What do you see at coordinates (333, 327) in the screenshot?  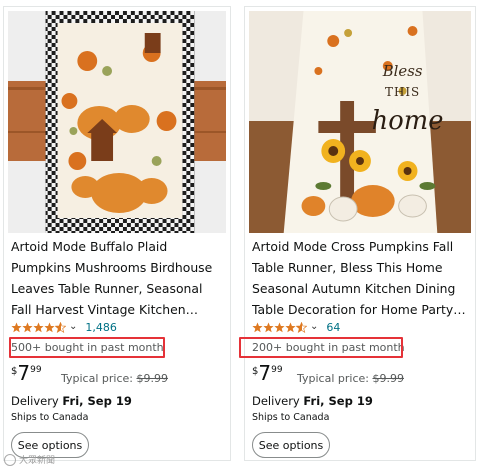 I see `rating-count: 64` at bounding box center [333, 327].